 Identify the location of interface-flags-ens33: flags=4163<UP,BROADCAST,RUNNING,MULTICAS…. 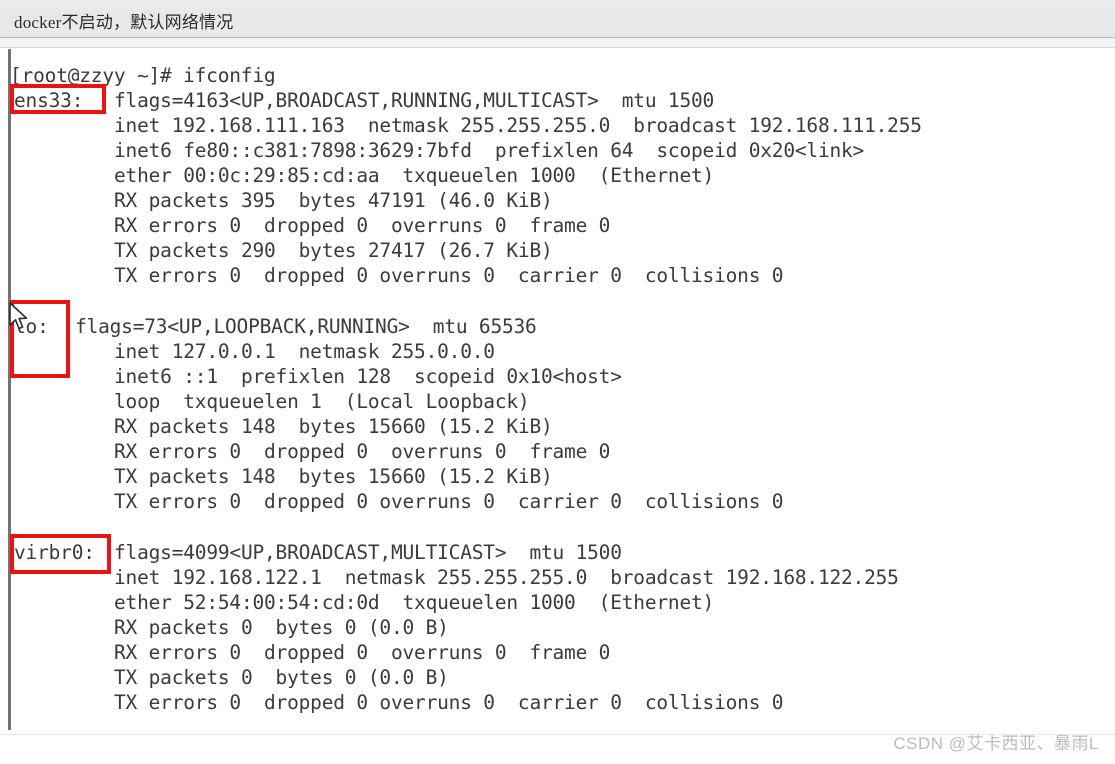
(414, 100).